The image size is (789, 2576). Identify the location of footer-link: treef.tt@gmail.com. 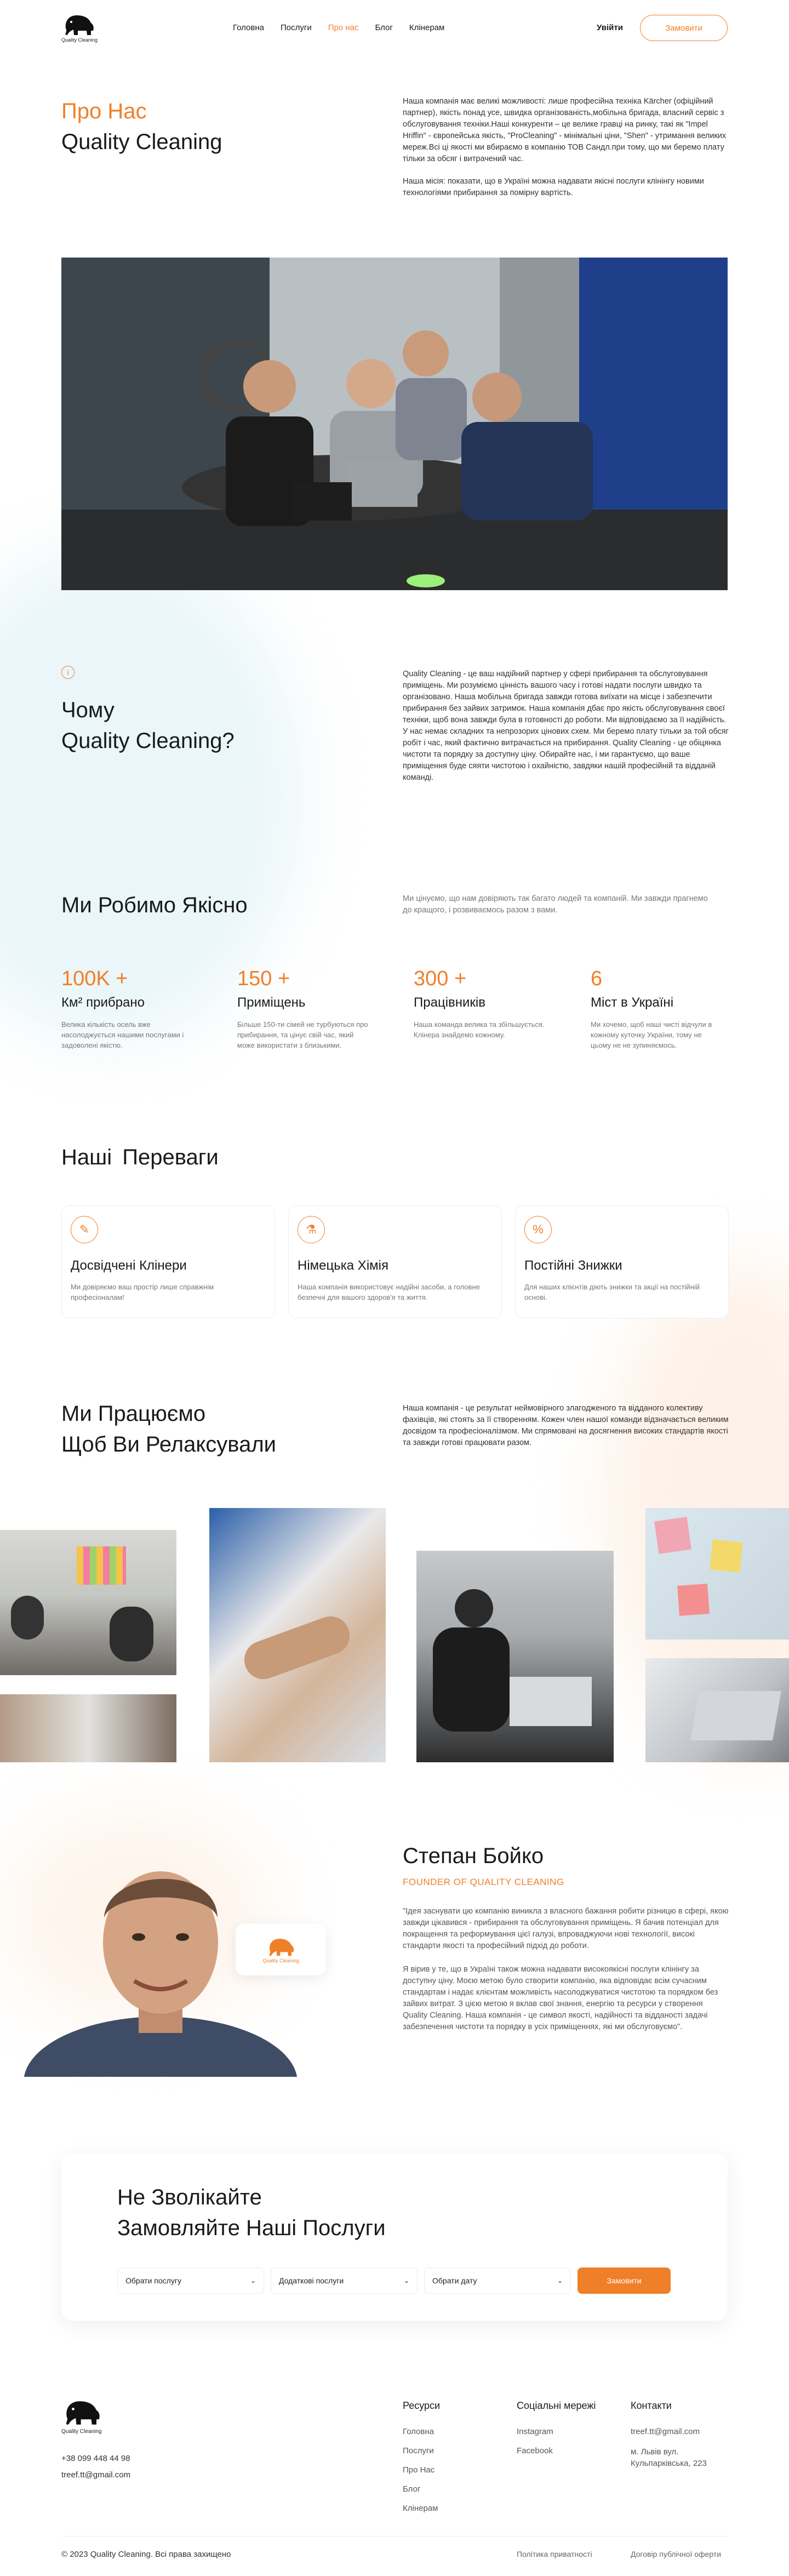
(680, 2431).